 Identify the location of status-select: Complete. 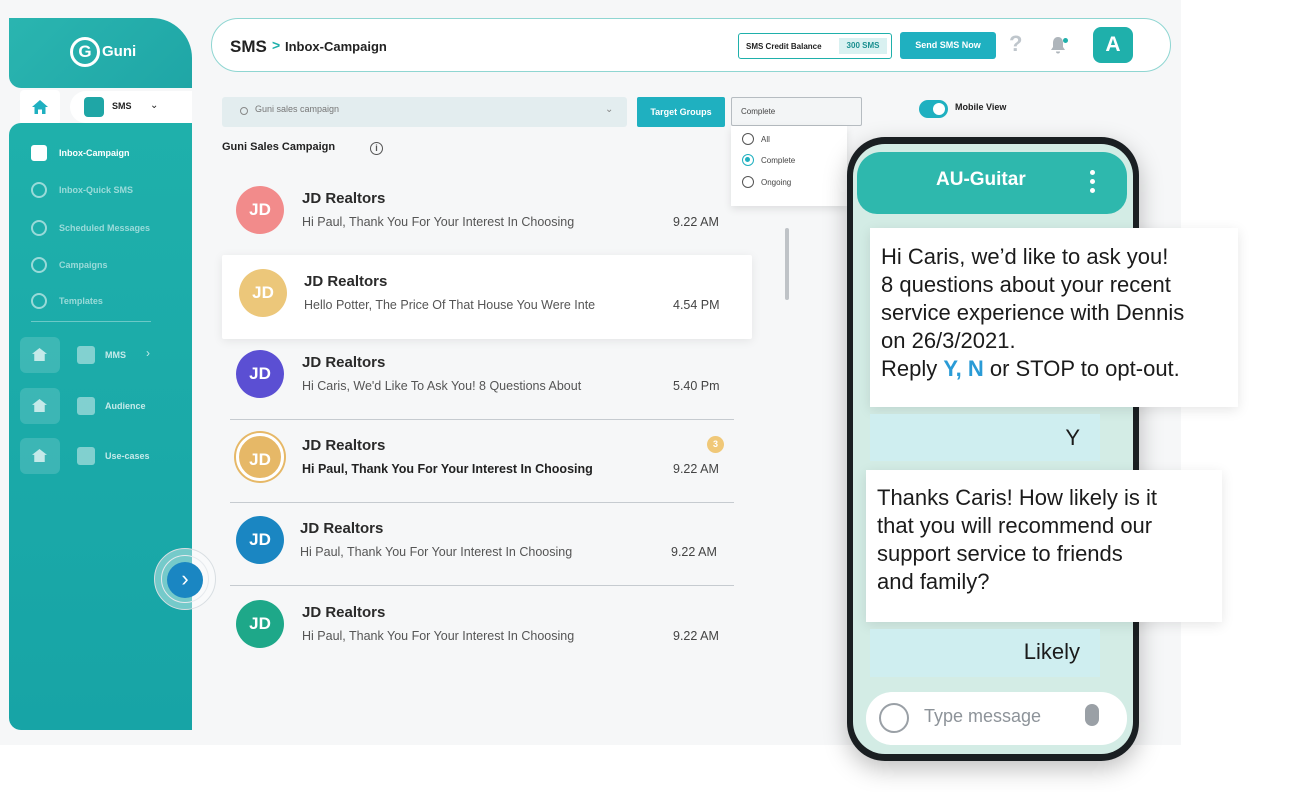
(796, 111).